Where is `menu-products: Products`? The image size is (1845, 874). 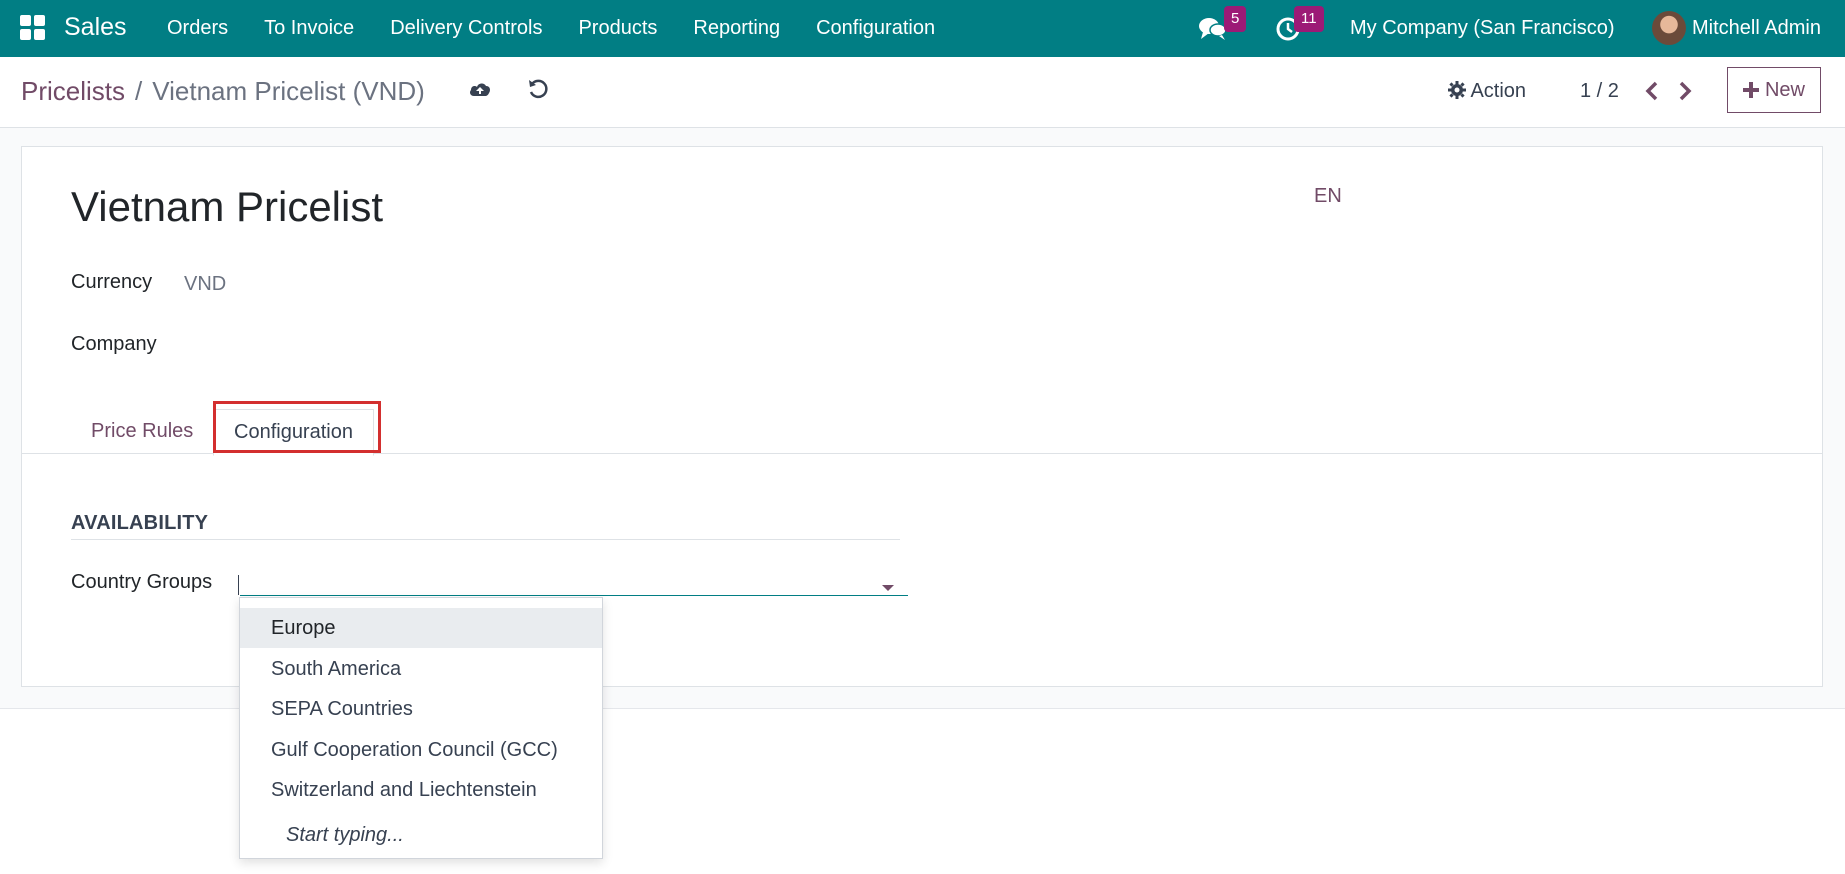
menu-products: Products is located at coordinates (617, 28).